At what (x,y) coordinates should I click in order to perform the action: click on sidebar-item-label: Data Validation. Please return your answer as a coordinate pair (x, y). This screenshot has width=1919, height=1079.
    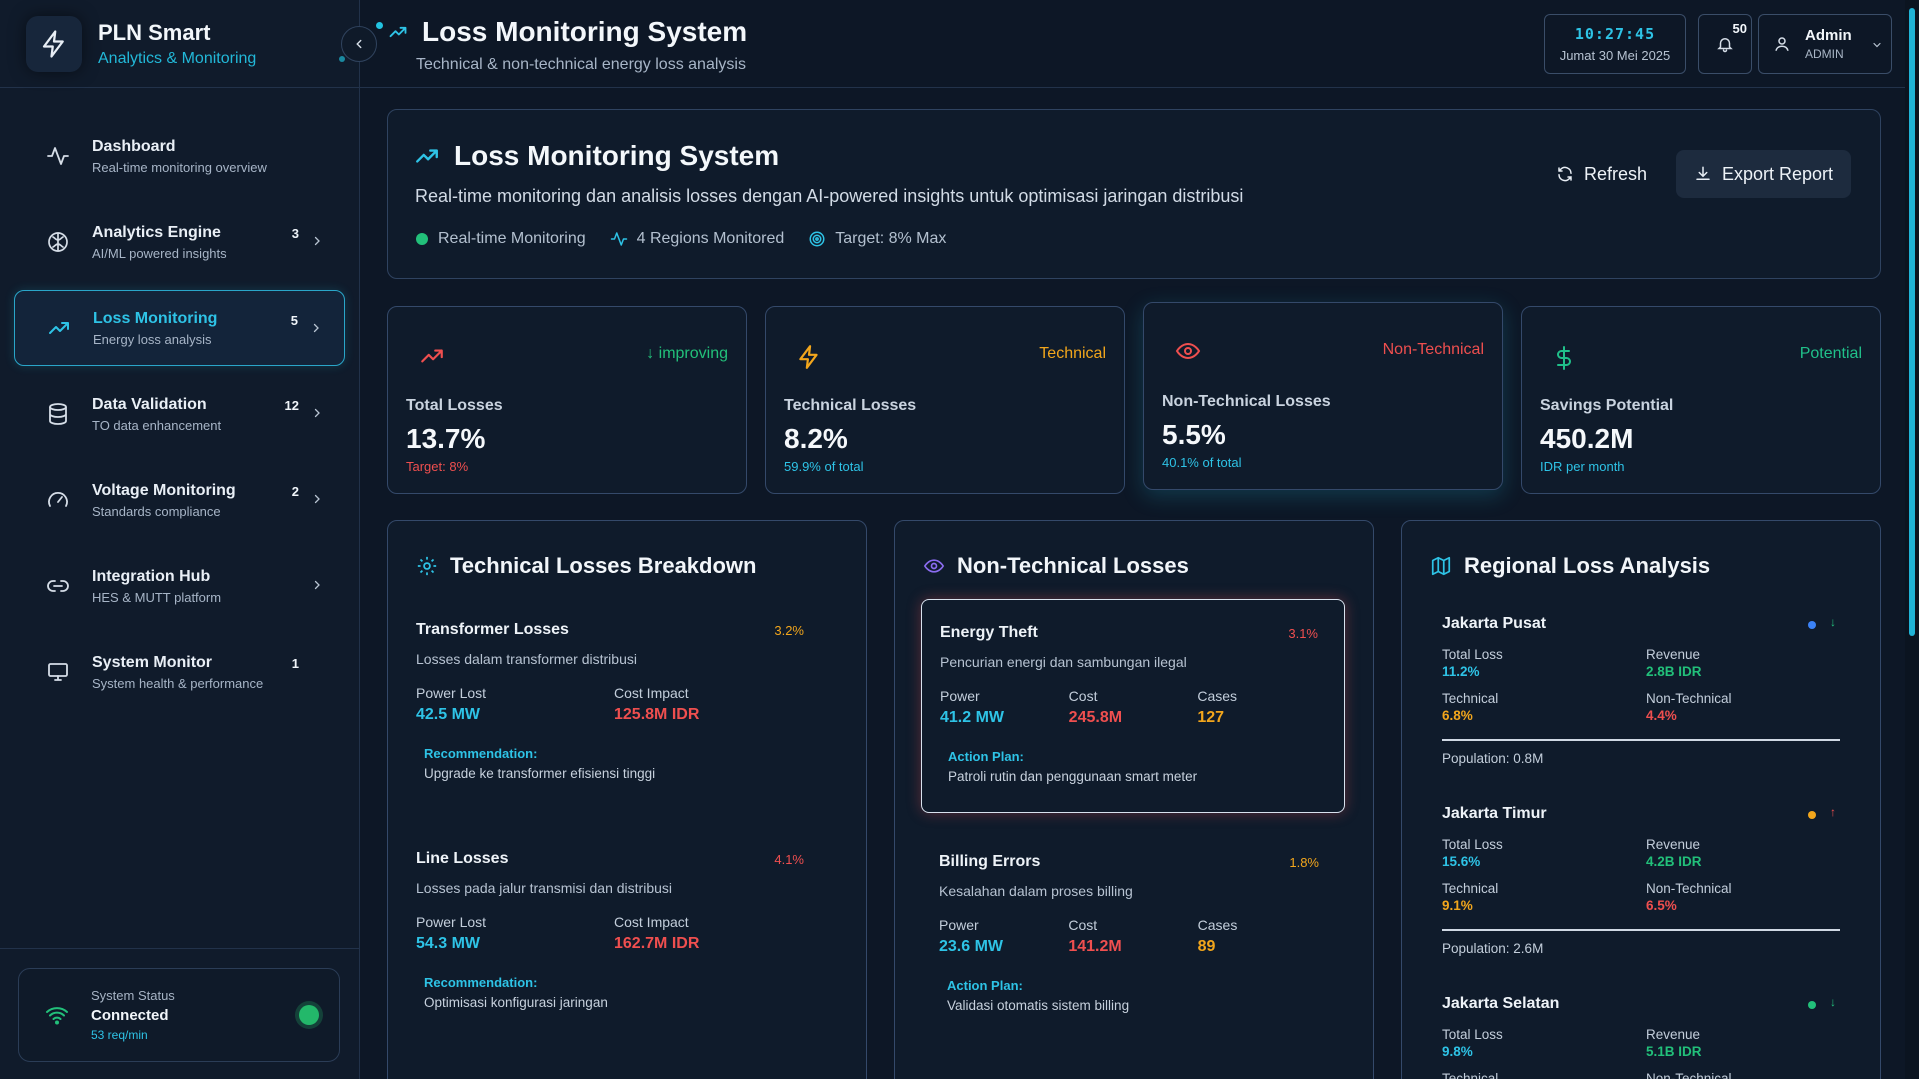
    Looking at the image, I should click on (149, 404).